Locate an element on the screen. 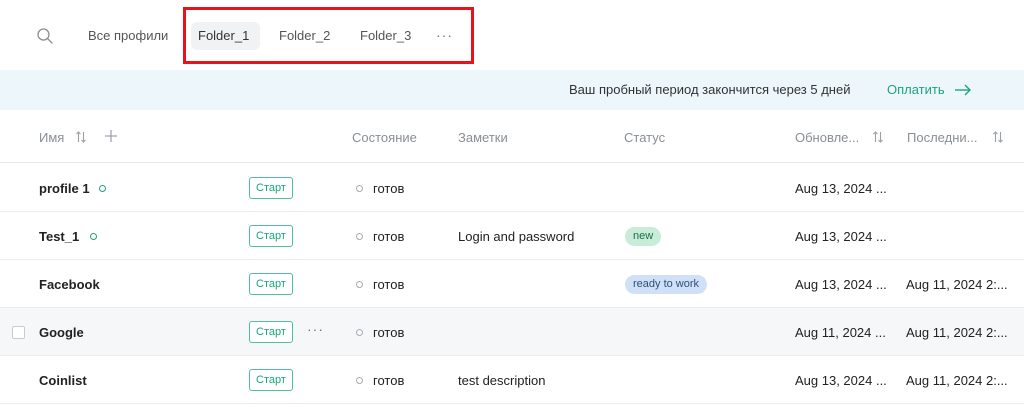 Image resolution: width=1024 pixels, height=415 pixels. status-badge: new is located at coordinates (643, 236).